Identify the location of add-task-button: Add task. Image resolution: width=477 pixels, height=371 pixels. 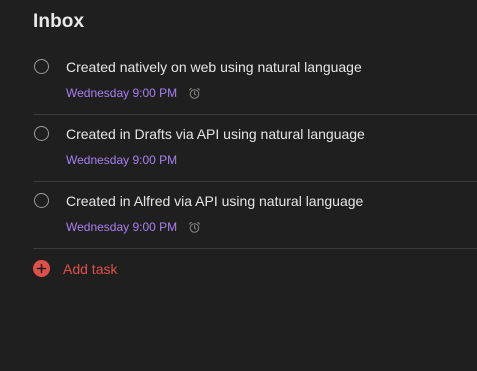
(75, 268).